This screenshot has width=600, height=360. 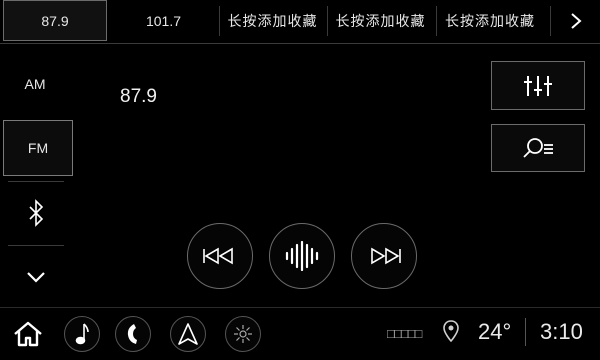 What do you see at coordinates (404, 333) in the screenshot?
I see `signal-indicator: □□□□□` at bounding box center [404, 333].